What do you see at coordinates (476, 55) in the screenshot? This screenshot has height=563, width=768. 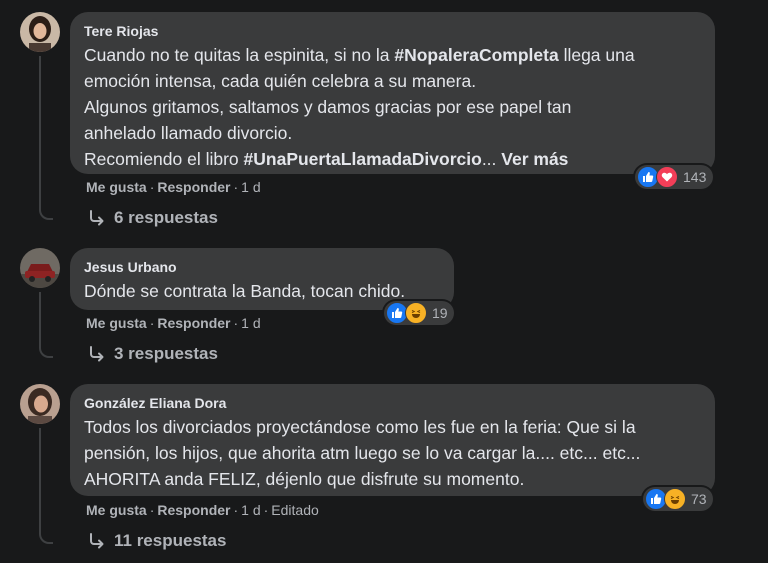 I see `hashtag-link: #NopaleraCompleta` at bounding box center [476, 55].